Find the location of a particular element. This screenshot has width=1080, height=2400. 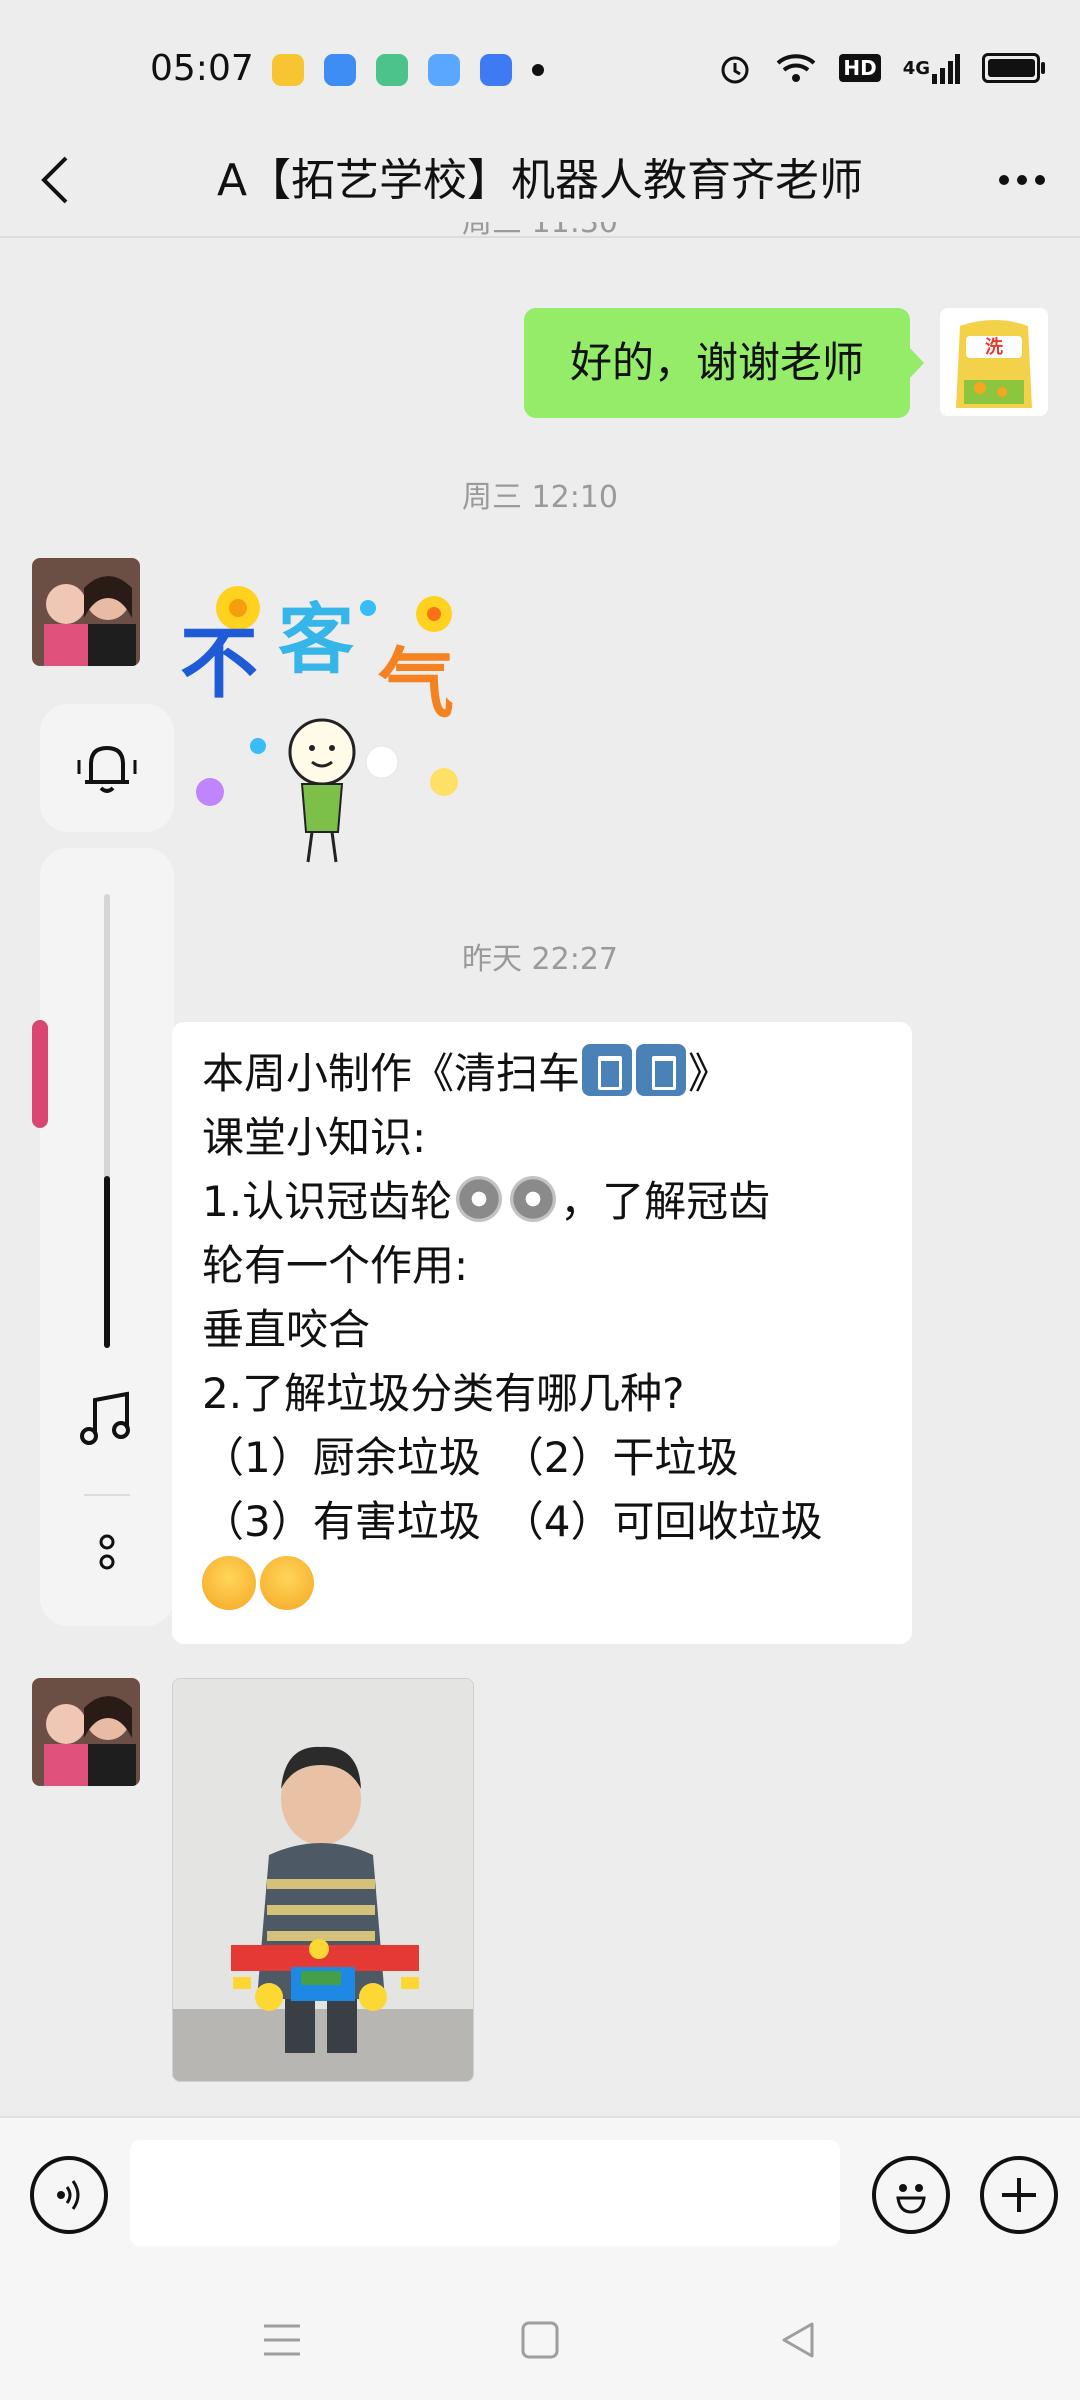

network-type-label: 4G is located at coordinates (916, 68).